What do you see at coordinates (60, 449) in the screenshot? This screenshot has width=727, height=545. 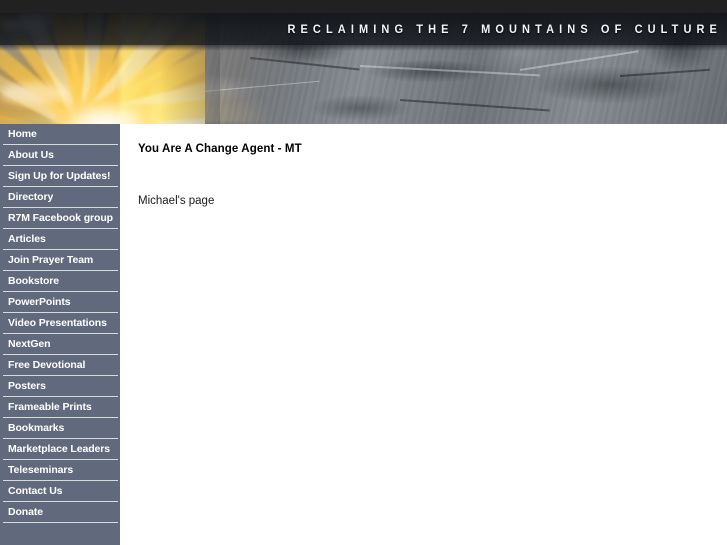 I see `sidebar-item-marketplace-leaders: Marketplace Leaders` at bounding box center [60, 449].